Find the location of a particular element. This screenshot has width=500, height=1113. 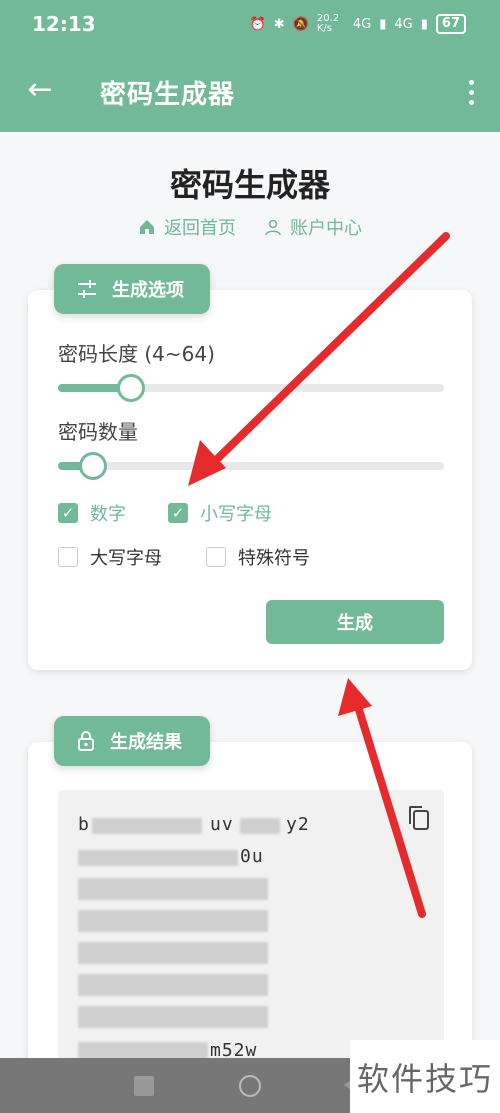

options-tab: 生成选项 is located at coordinates (132, 289).